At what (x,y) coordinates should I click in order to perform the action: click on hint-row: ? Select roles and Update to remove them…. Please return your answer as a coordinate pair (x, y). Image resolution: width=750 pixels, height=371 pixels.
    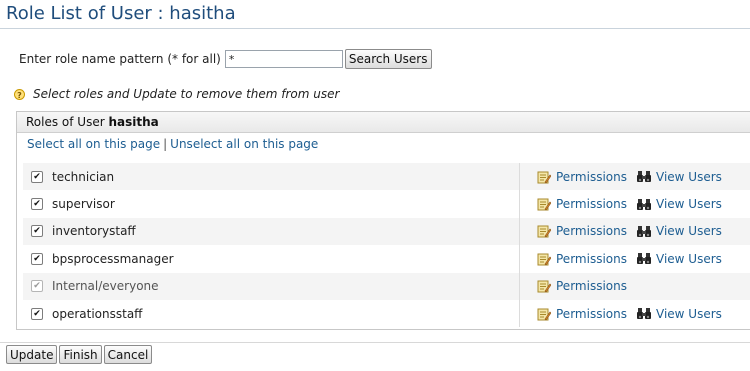
    Looking at the image, I should click on (176, 94).